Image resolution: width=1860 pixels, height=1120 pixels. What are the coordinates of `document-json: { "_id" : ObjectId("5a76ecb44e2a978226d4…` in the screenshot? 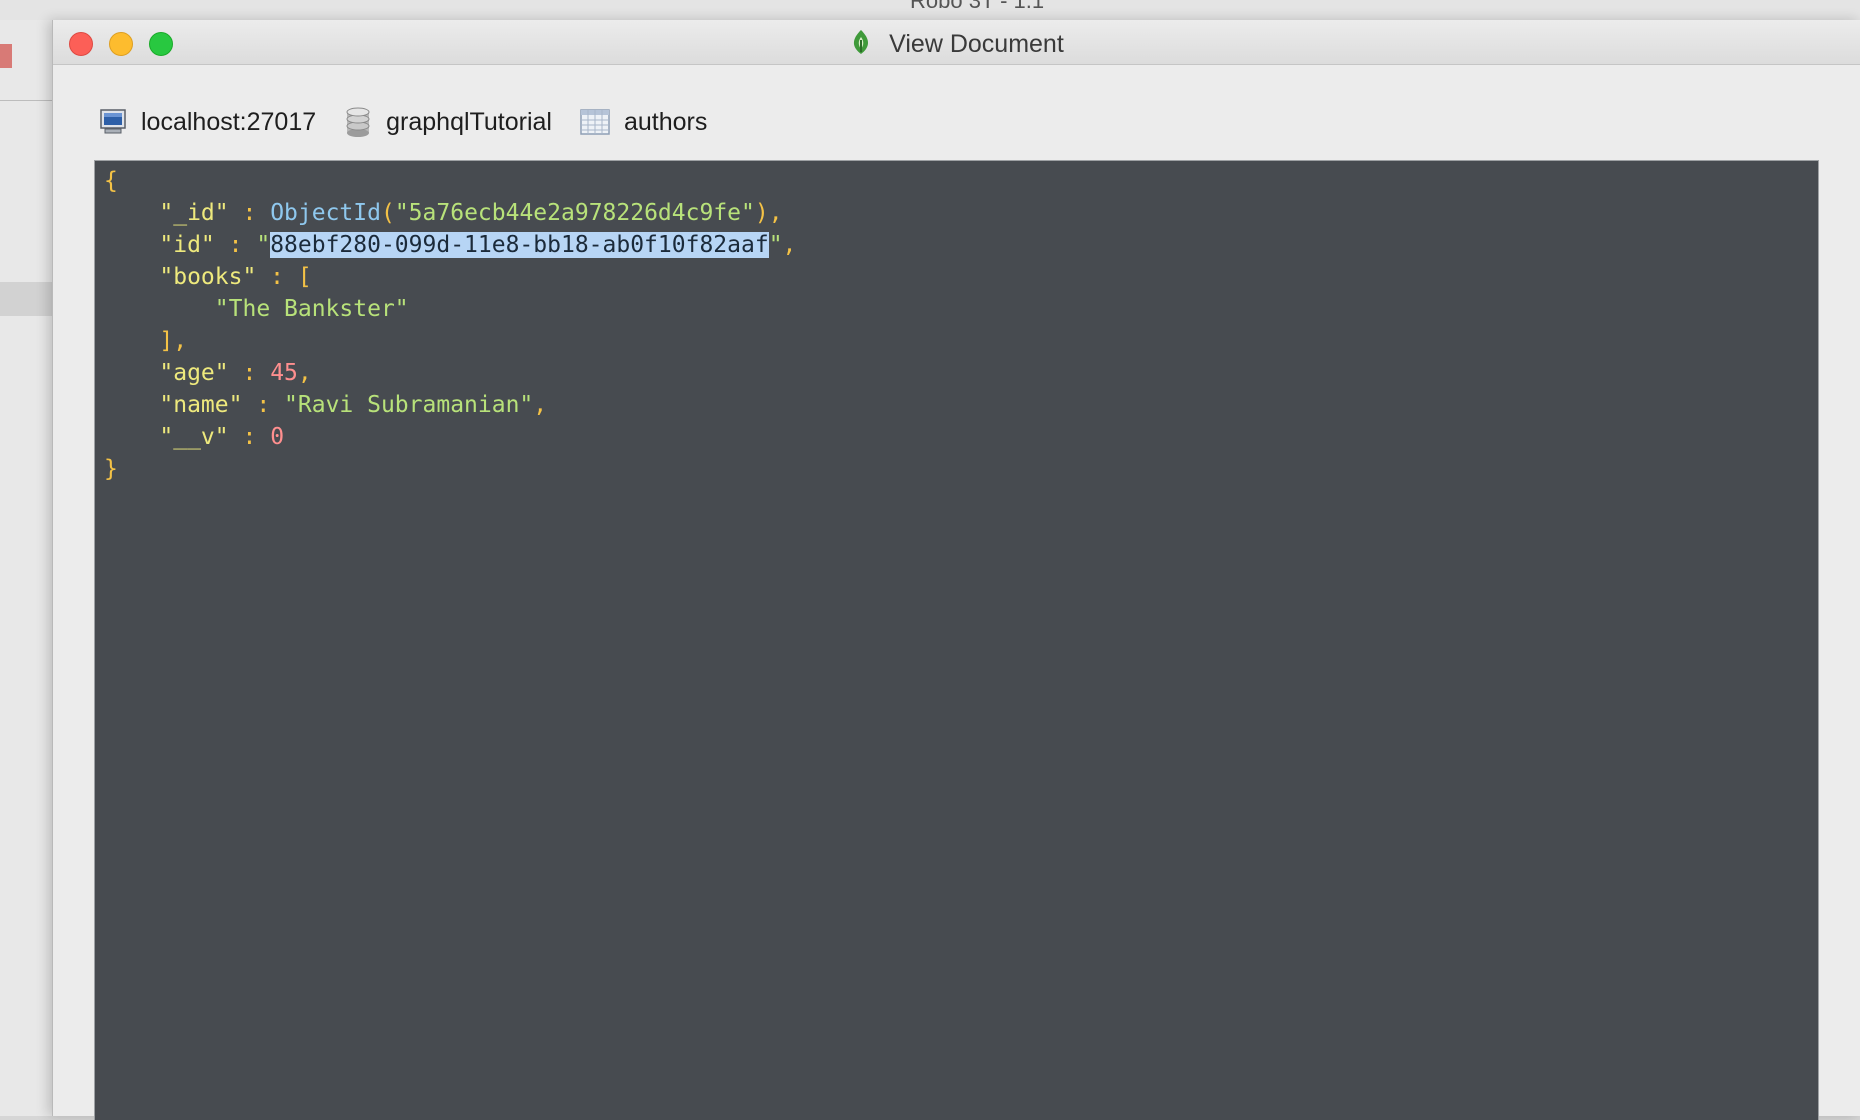 It's located at (450, 325).